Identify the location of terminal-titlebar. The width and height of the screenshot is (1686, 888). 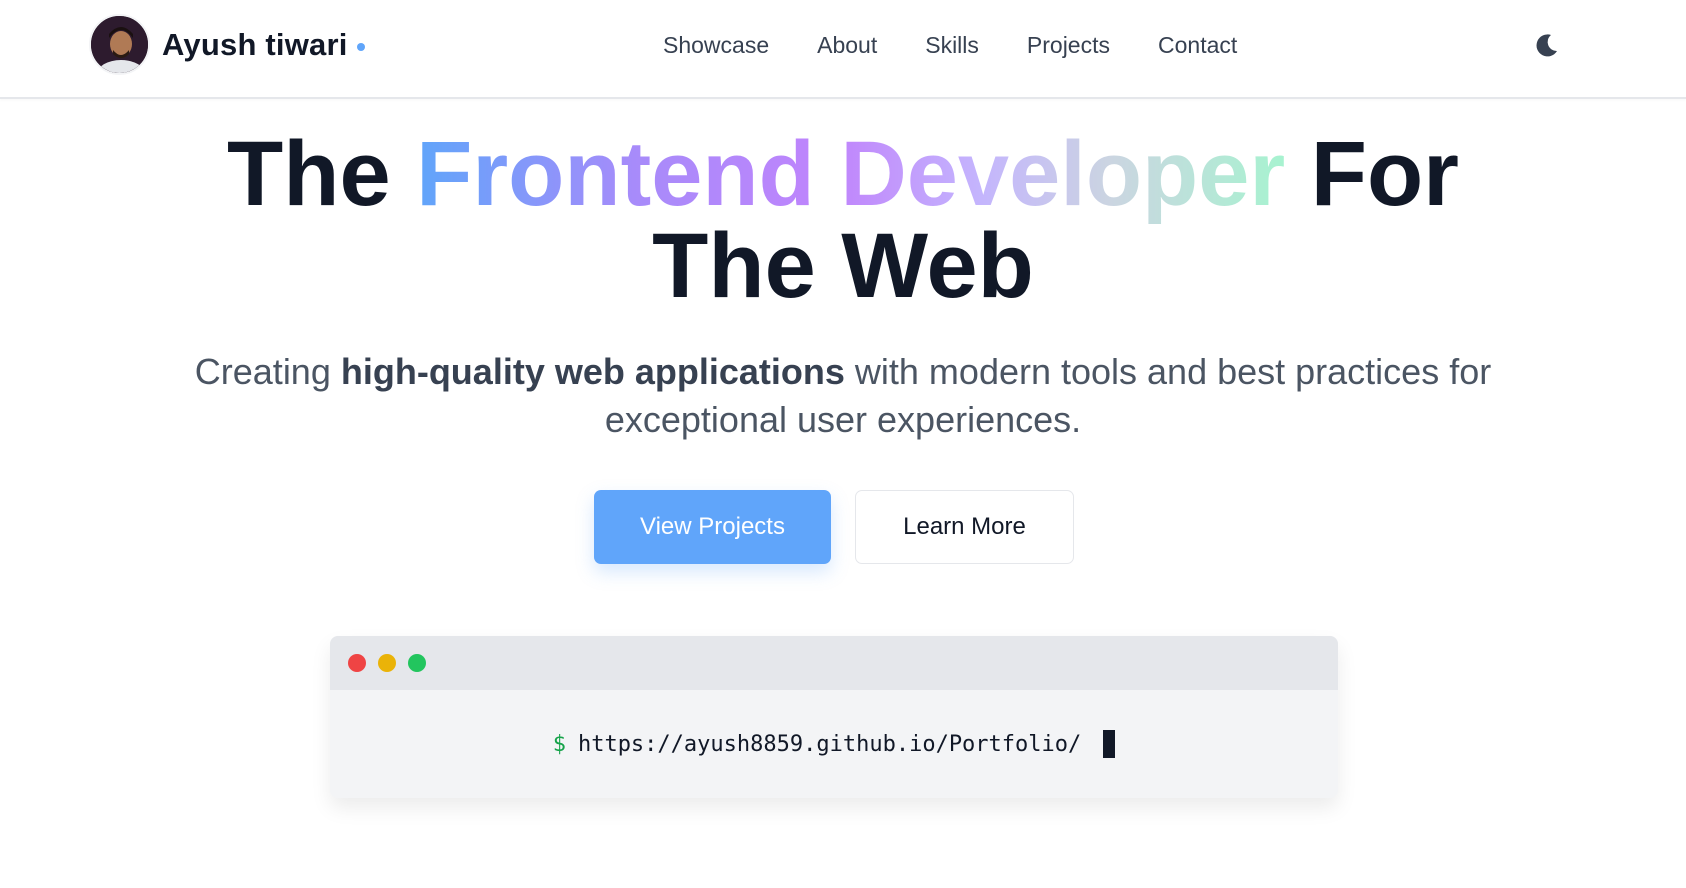
(834, 663).